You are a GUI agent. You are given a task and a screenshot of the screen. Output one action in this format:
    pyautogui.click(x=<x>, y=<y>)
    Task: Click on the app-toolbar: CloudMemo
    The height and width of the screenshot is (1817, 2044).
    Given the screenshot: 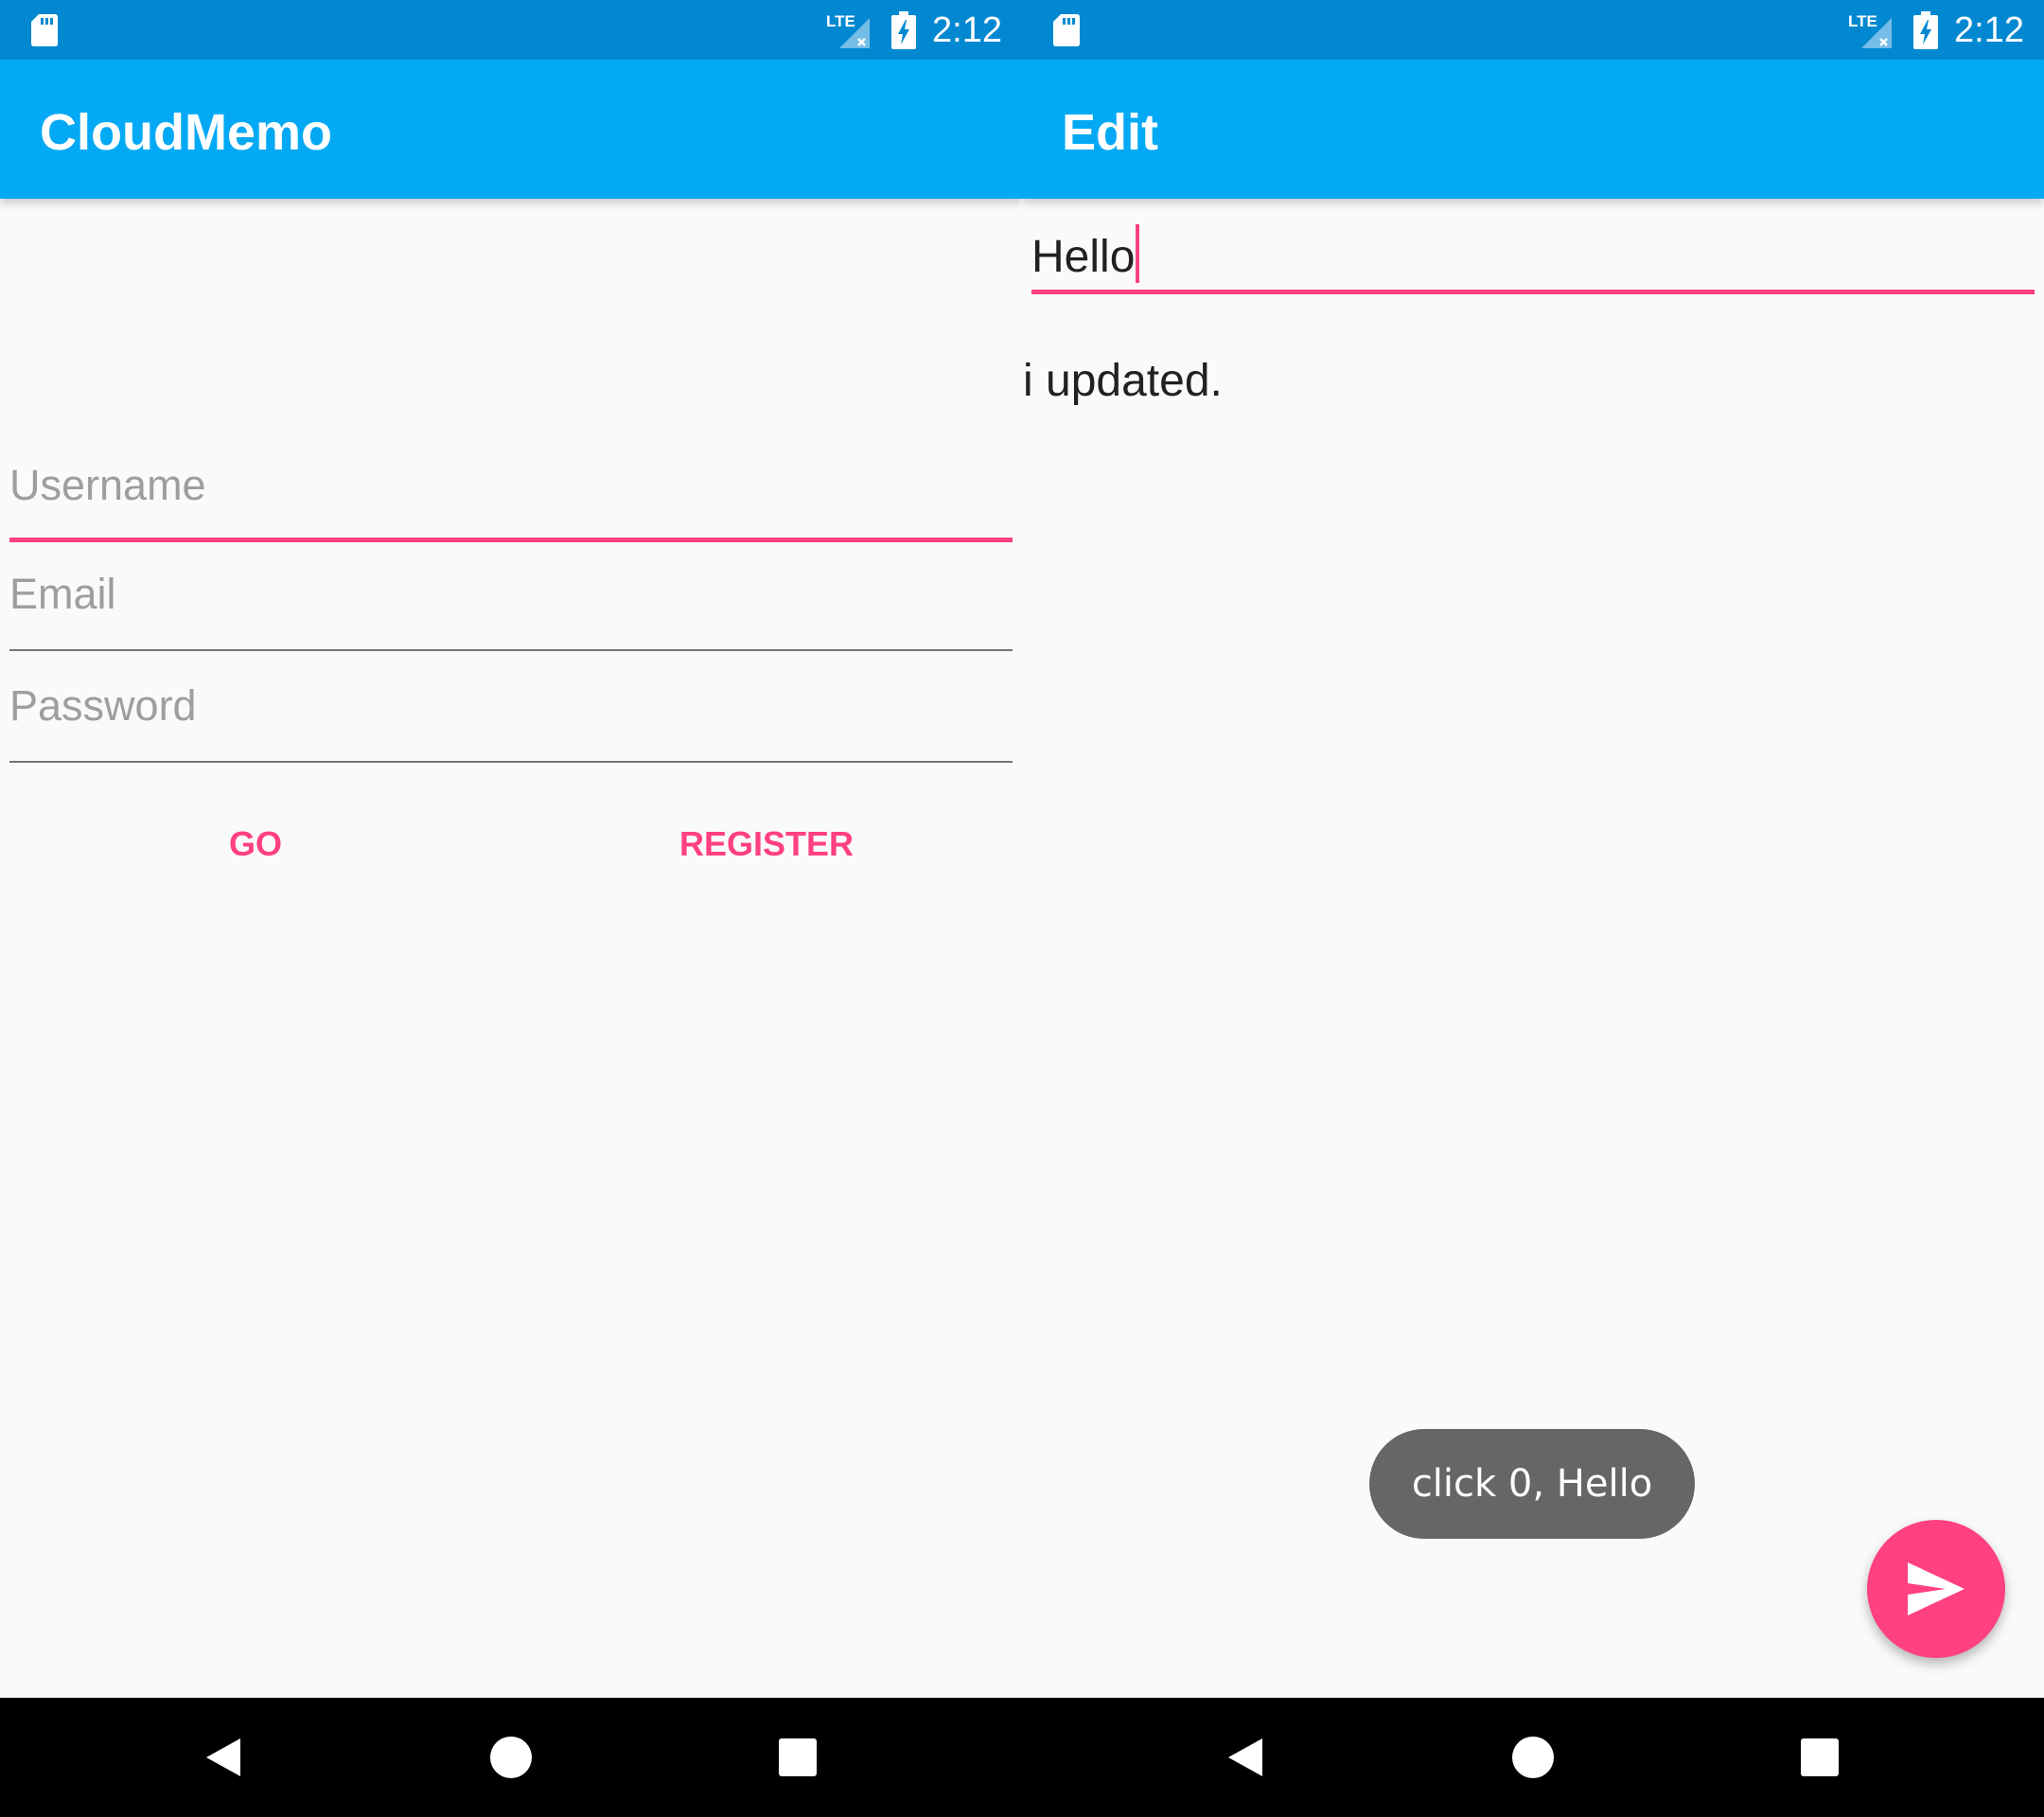 What is the action you would take?
    pyautogui.click(x=511, y=129)
    